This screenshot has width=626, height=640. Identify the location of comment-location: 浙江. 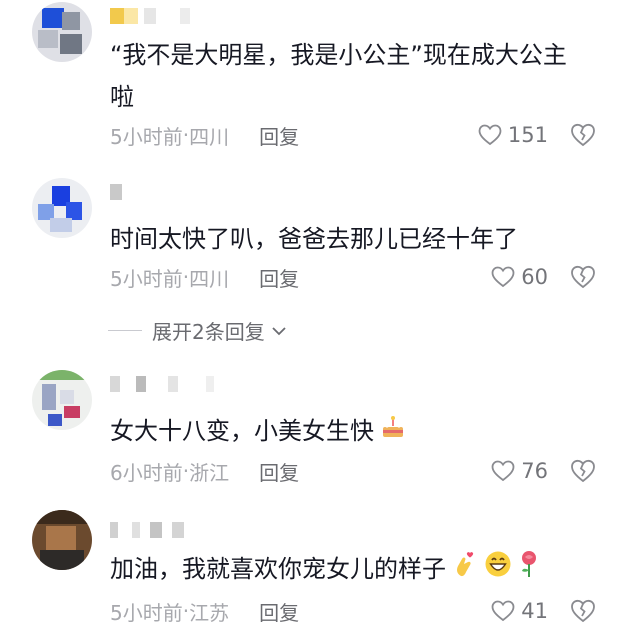
(209, 472).